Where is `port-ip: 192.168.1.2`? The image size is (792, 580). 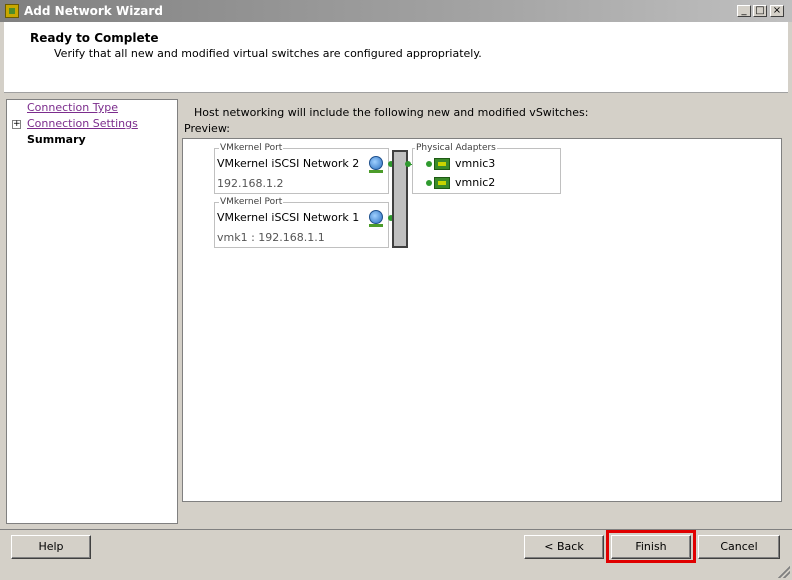 port-ip: 192.168.1.2 is located at coordinates (250, 183).